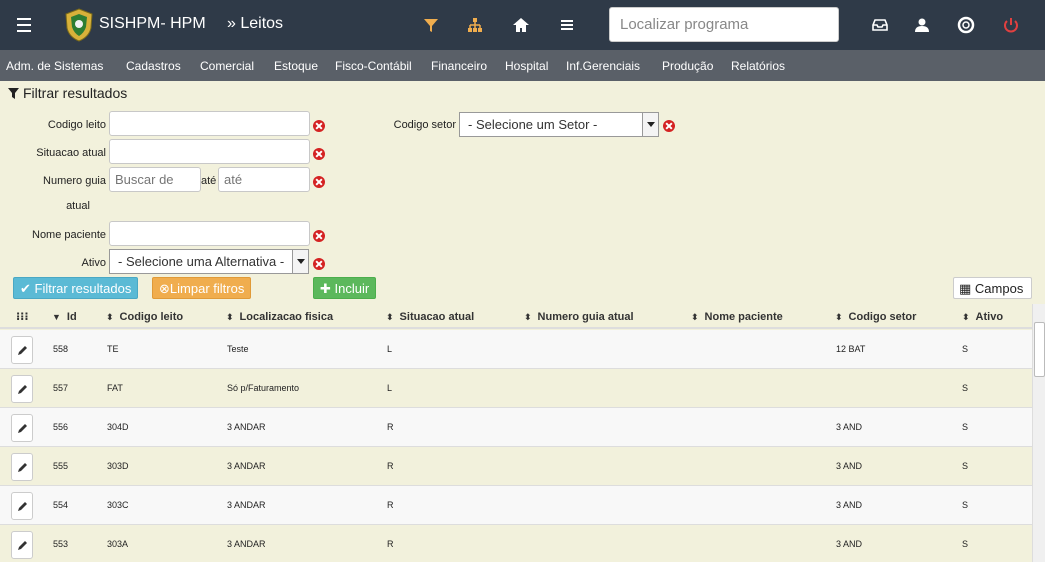 This screenshot has width=1045, height=562. Describe the element at coordinates (1038, 433) in the screenshot. I see `table-scrollbar` at that location.